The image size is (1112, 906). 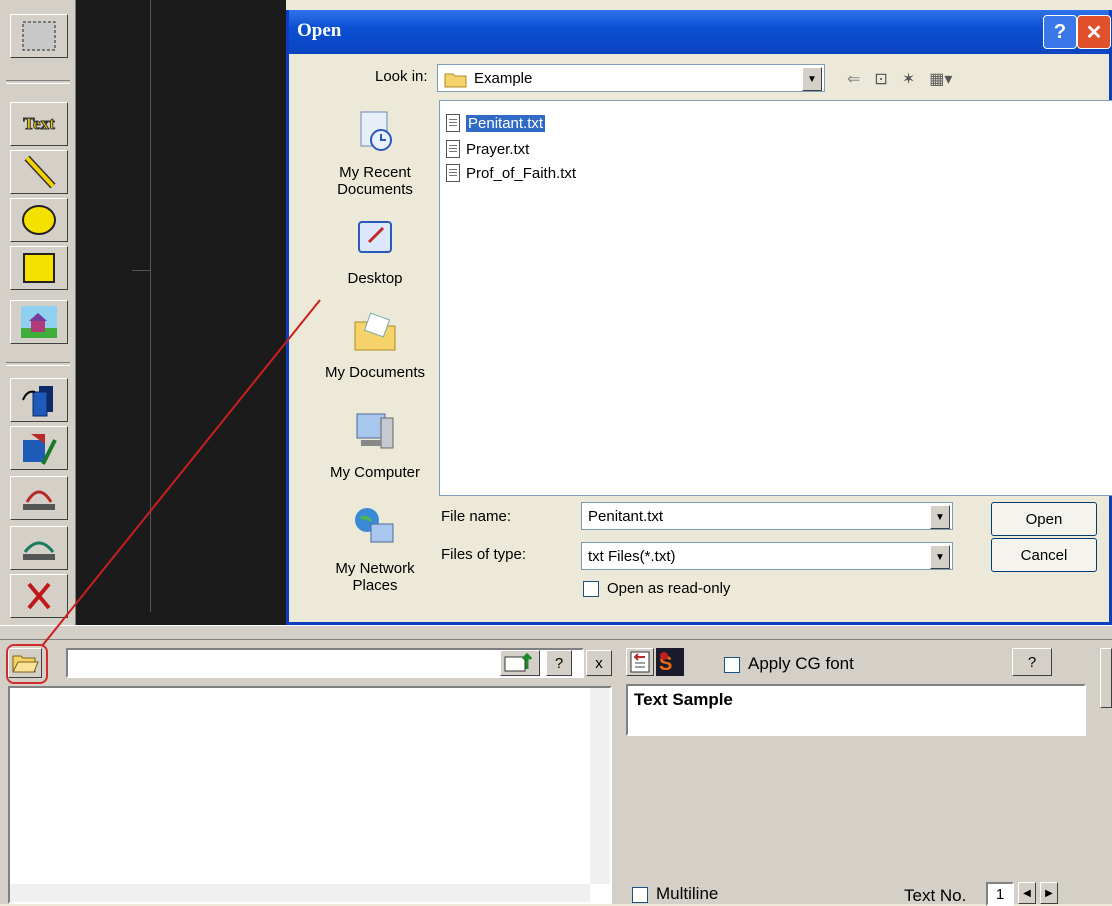 What do you see at coordinates (880, 79) in the screenshot?
I see `up-folder-icon: ⊡` at bounding box center [880, 79].